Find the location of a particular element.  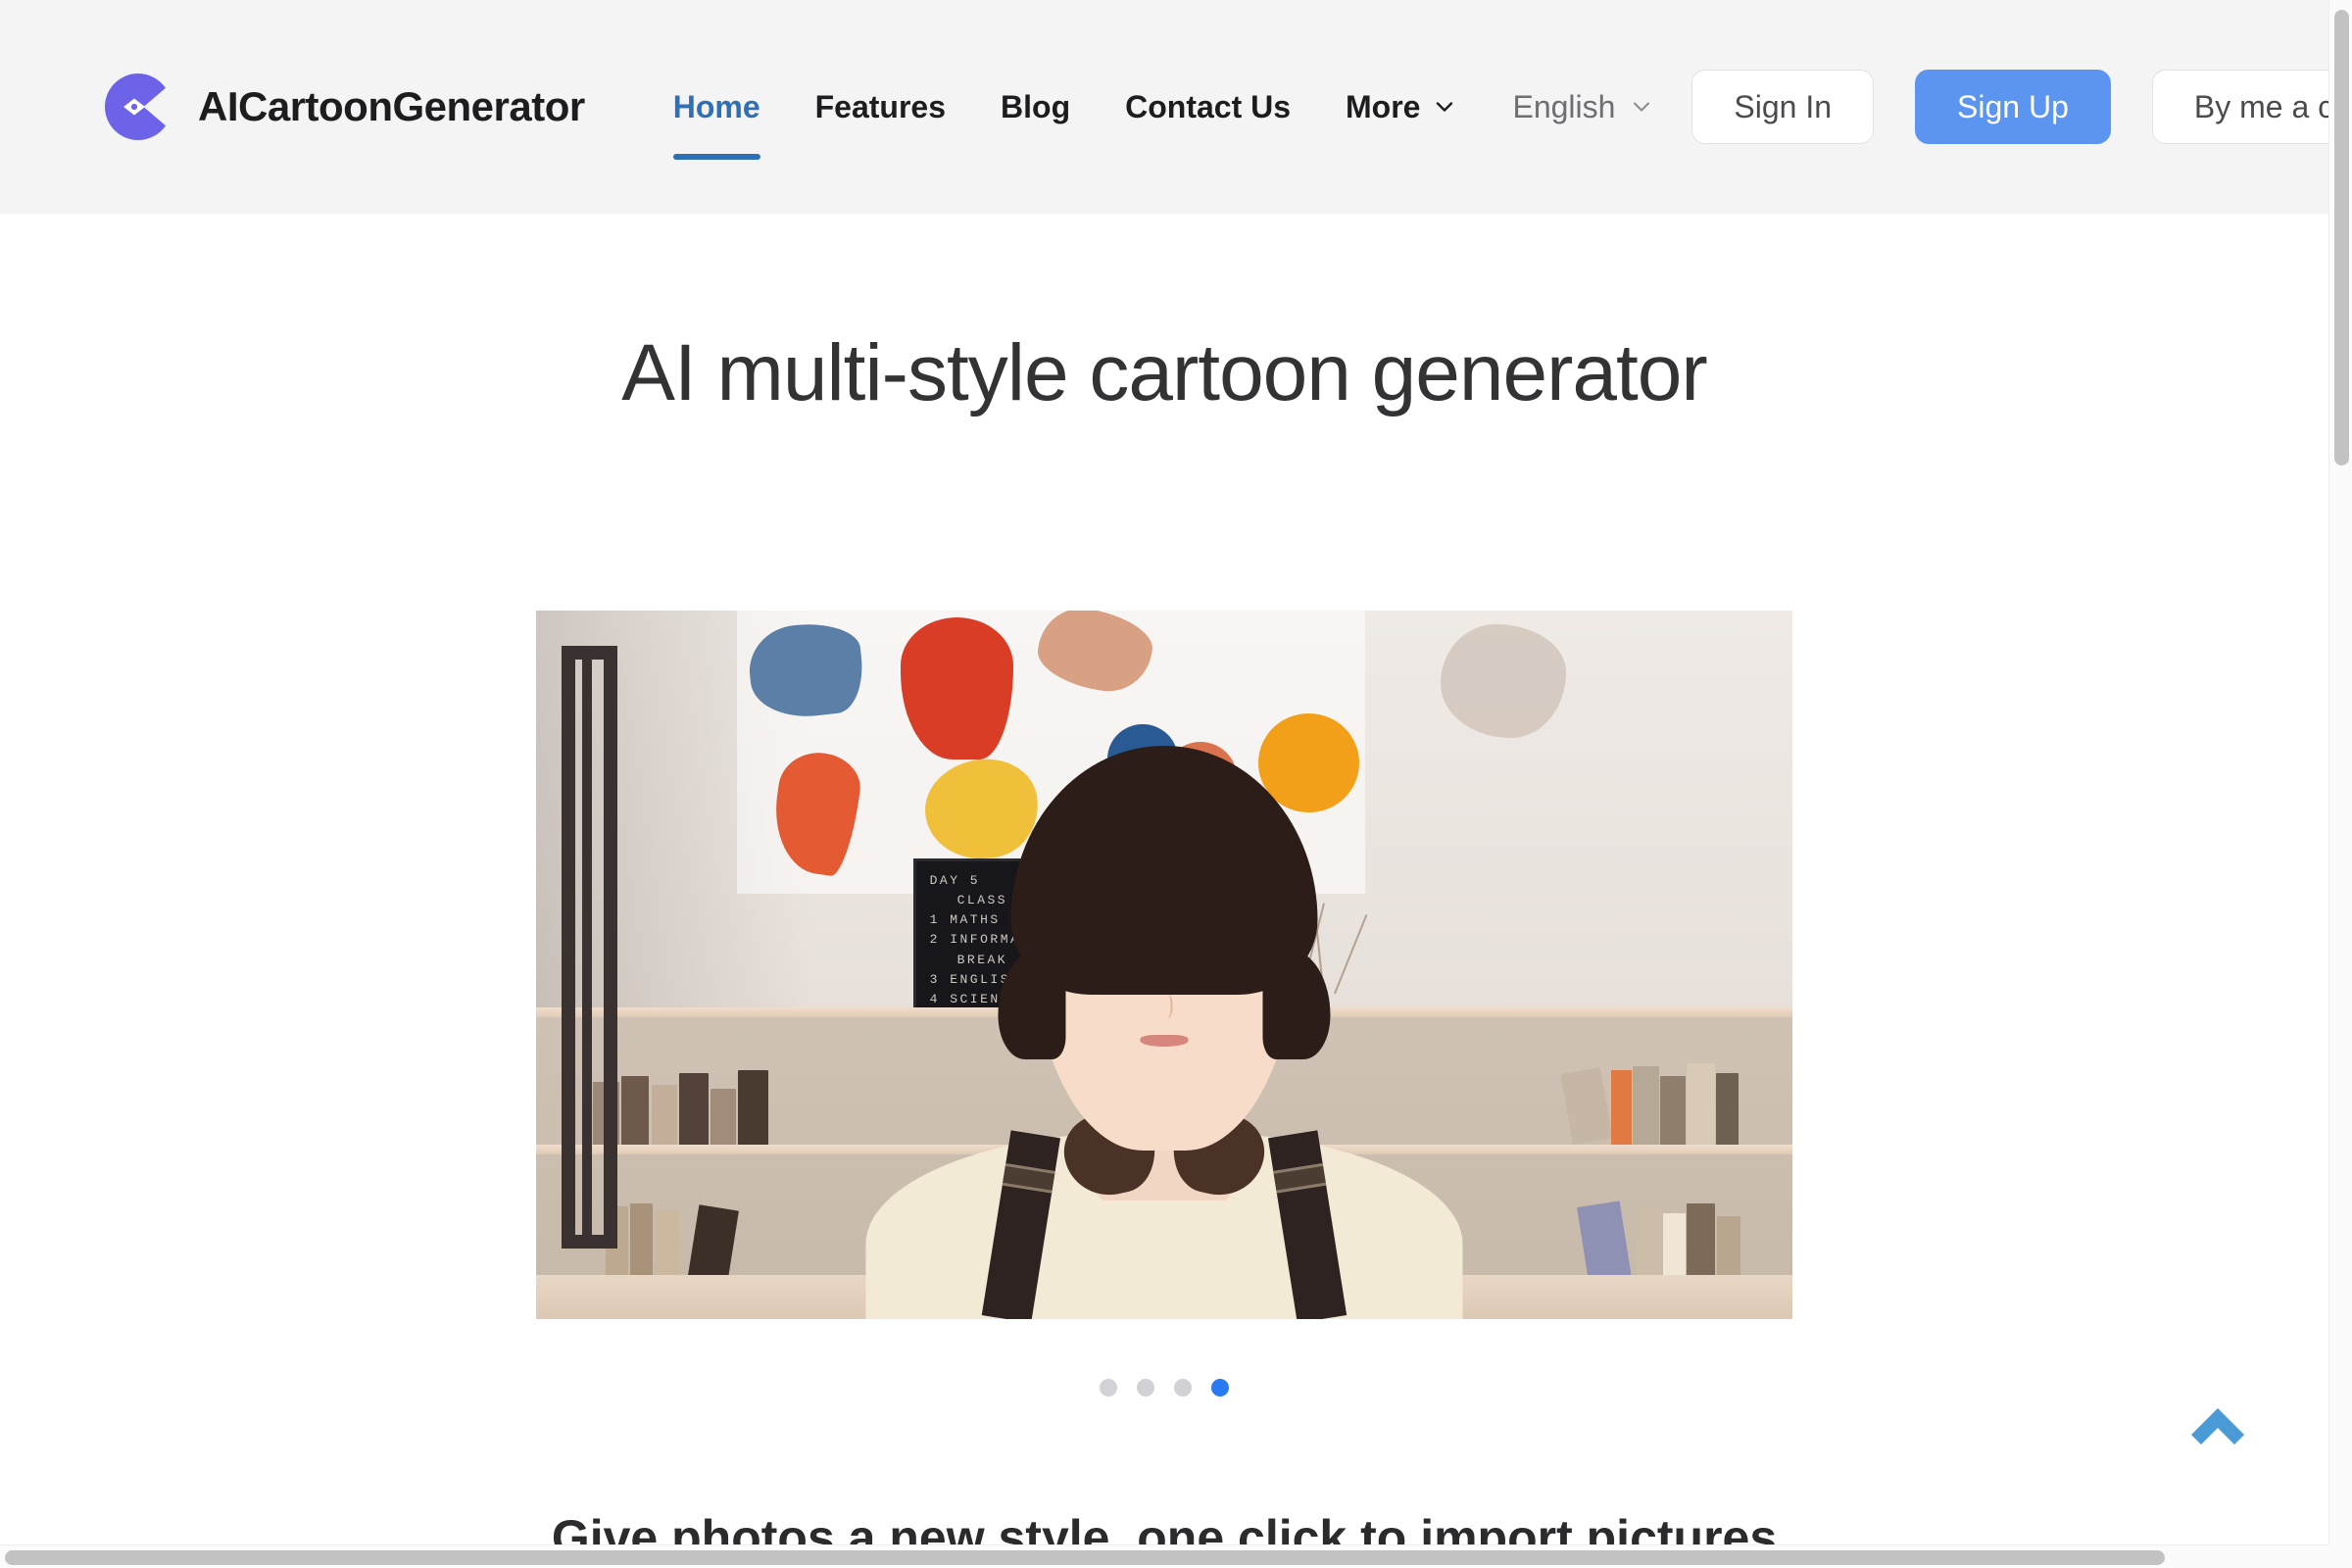

sign-in-button: Sign In is located at coordinates (1783, 107).